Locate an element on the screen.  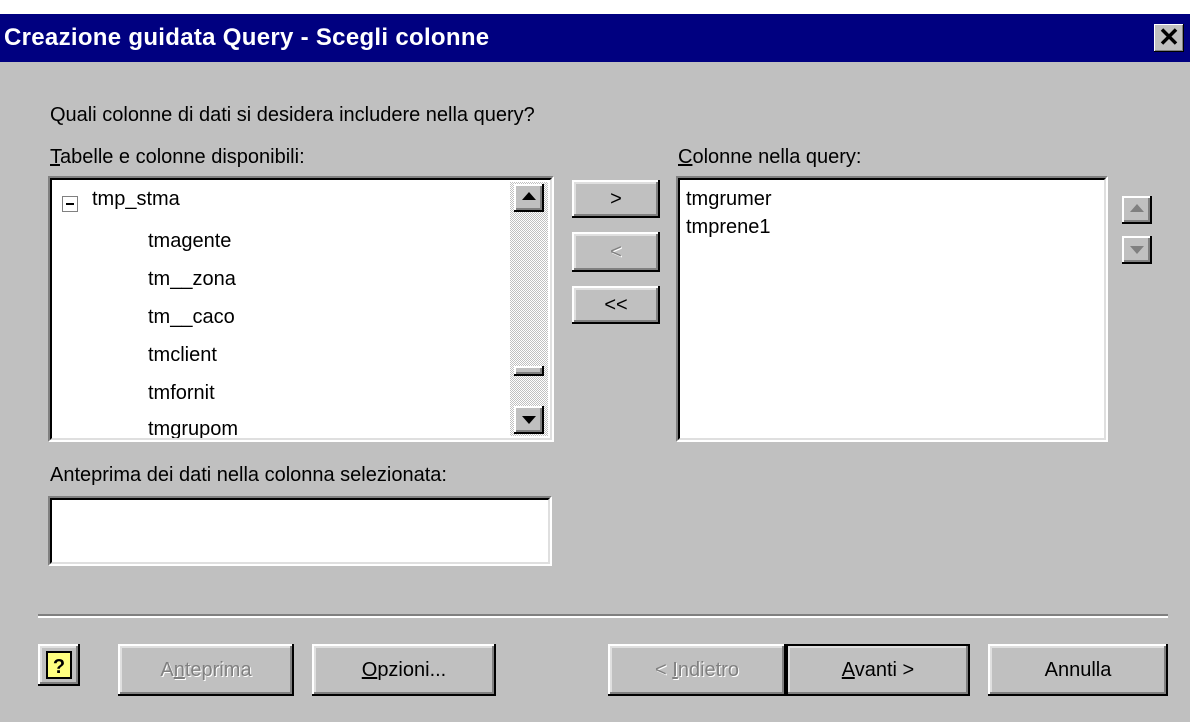
query-column-item: tmgrumer is located at coordinates (729, 199).